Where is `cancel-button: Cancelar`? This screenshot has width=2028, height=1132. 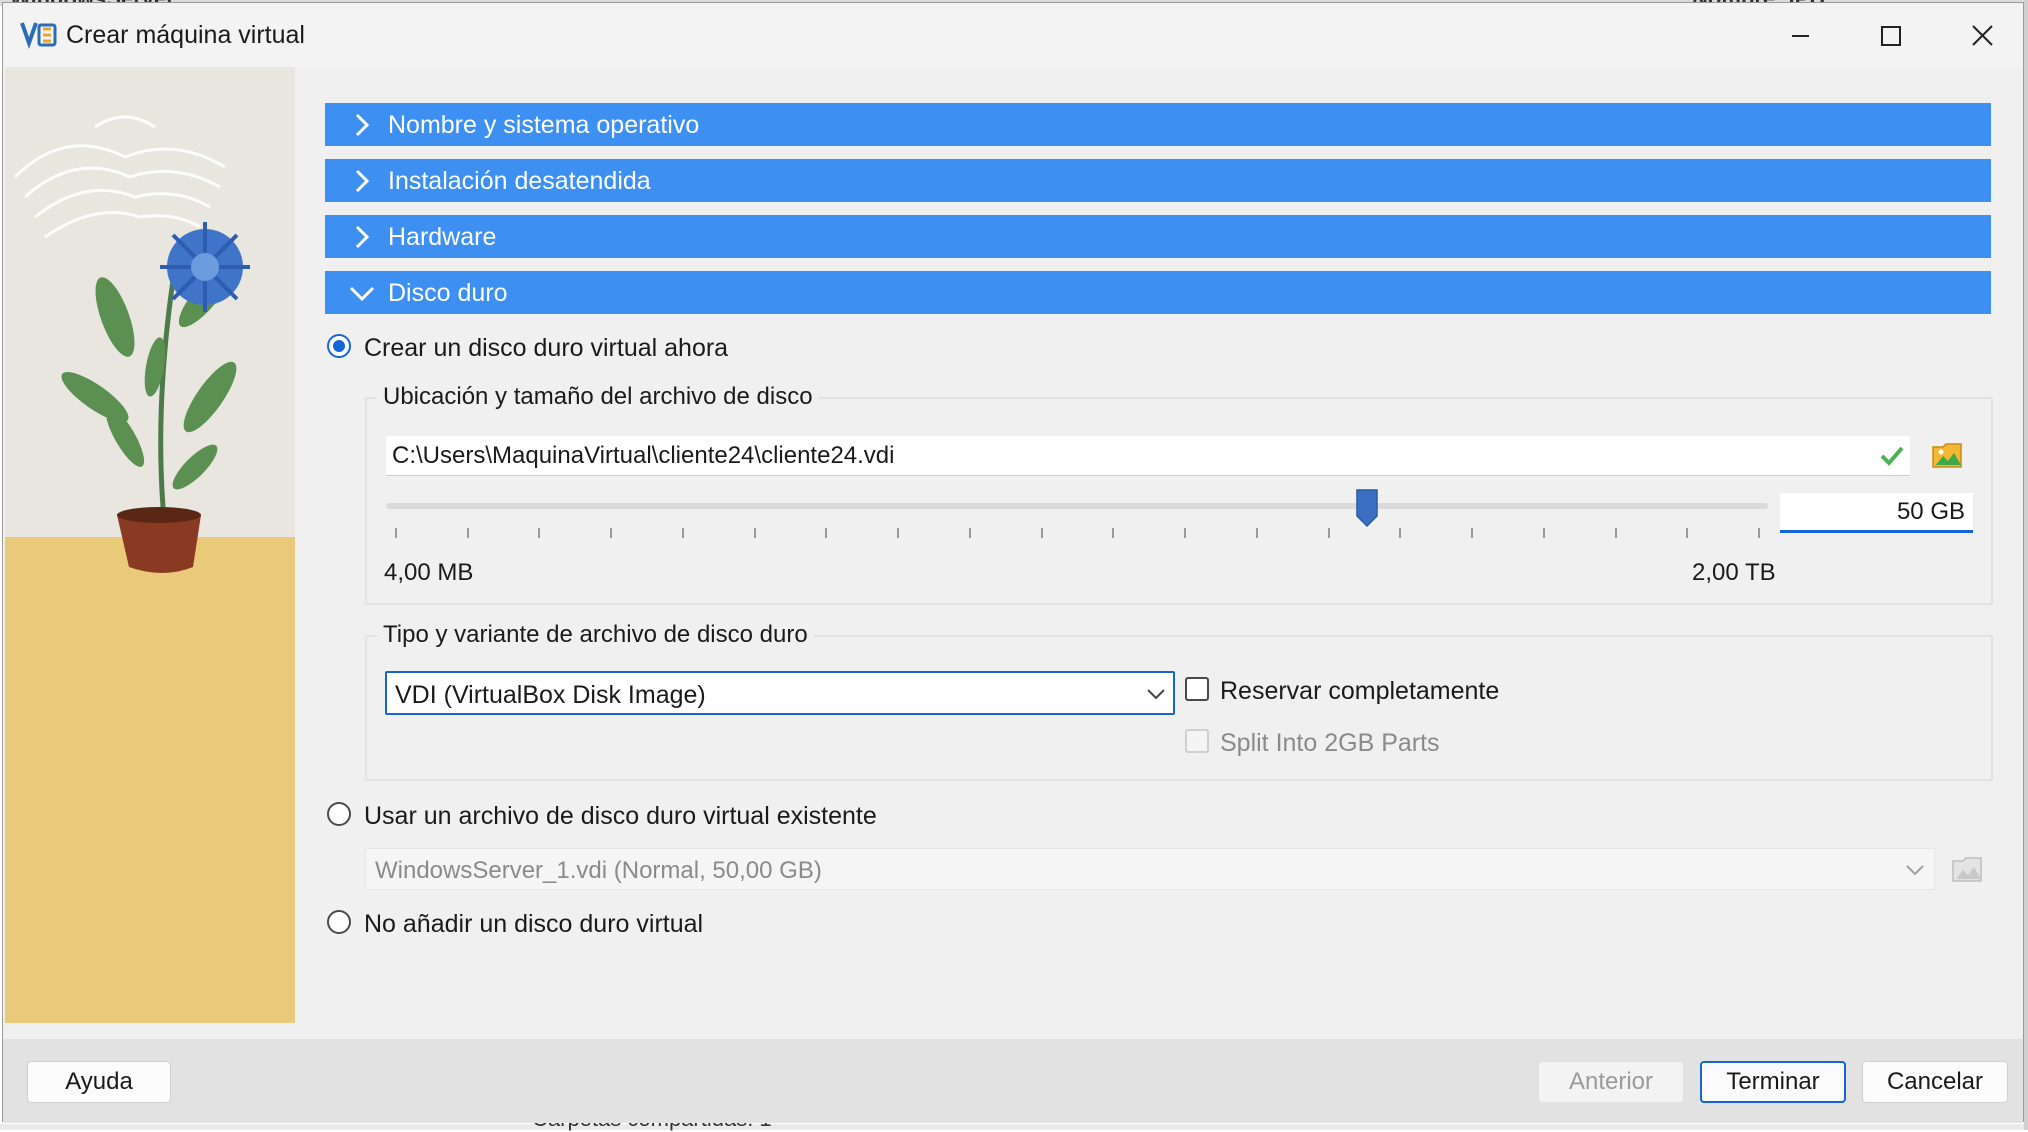
cancel-button: Cancelar is located at coordinates (1935, 1082).